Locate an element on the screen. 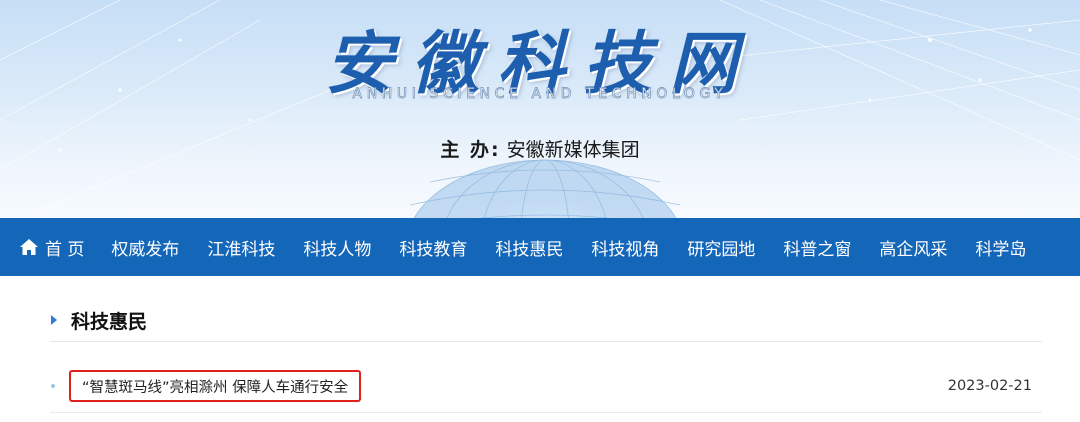 The image size is (1080, 422). nav-item-perspective: 科技视角 is located at coordinates (625, 247).